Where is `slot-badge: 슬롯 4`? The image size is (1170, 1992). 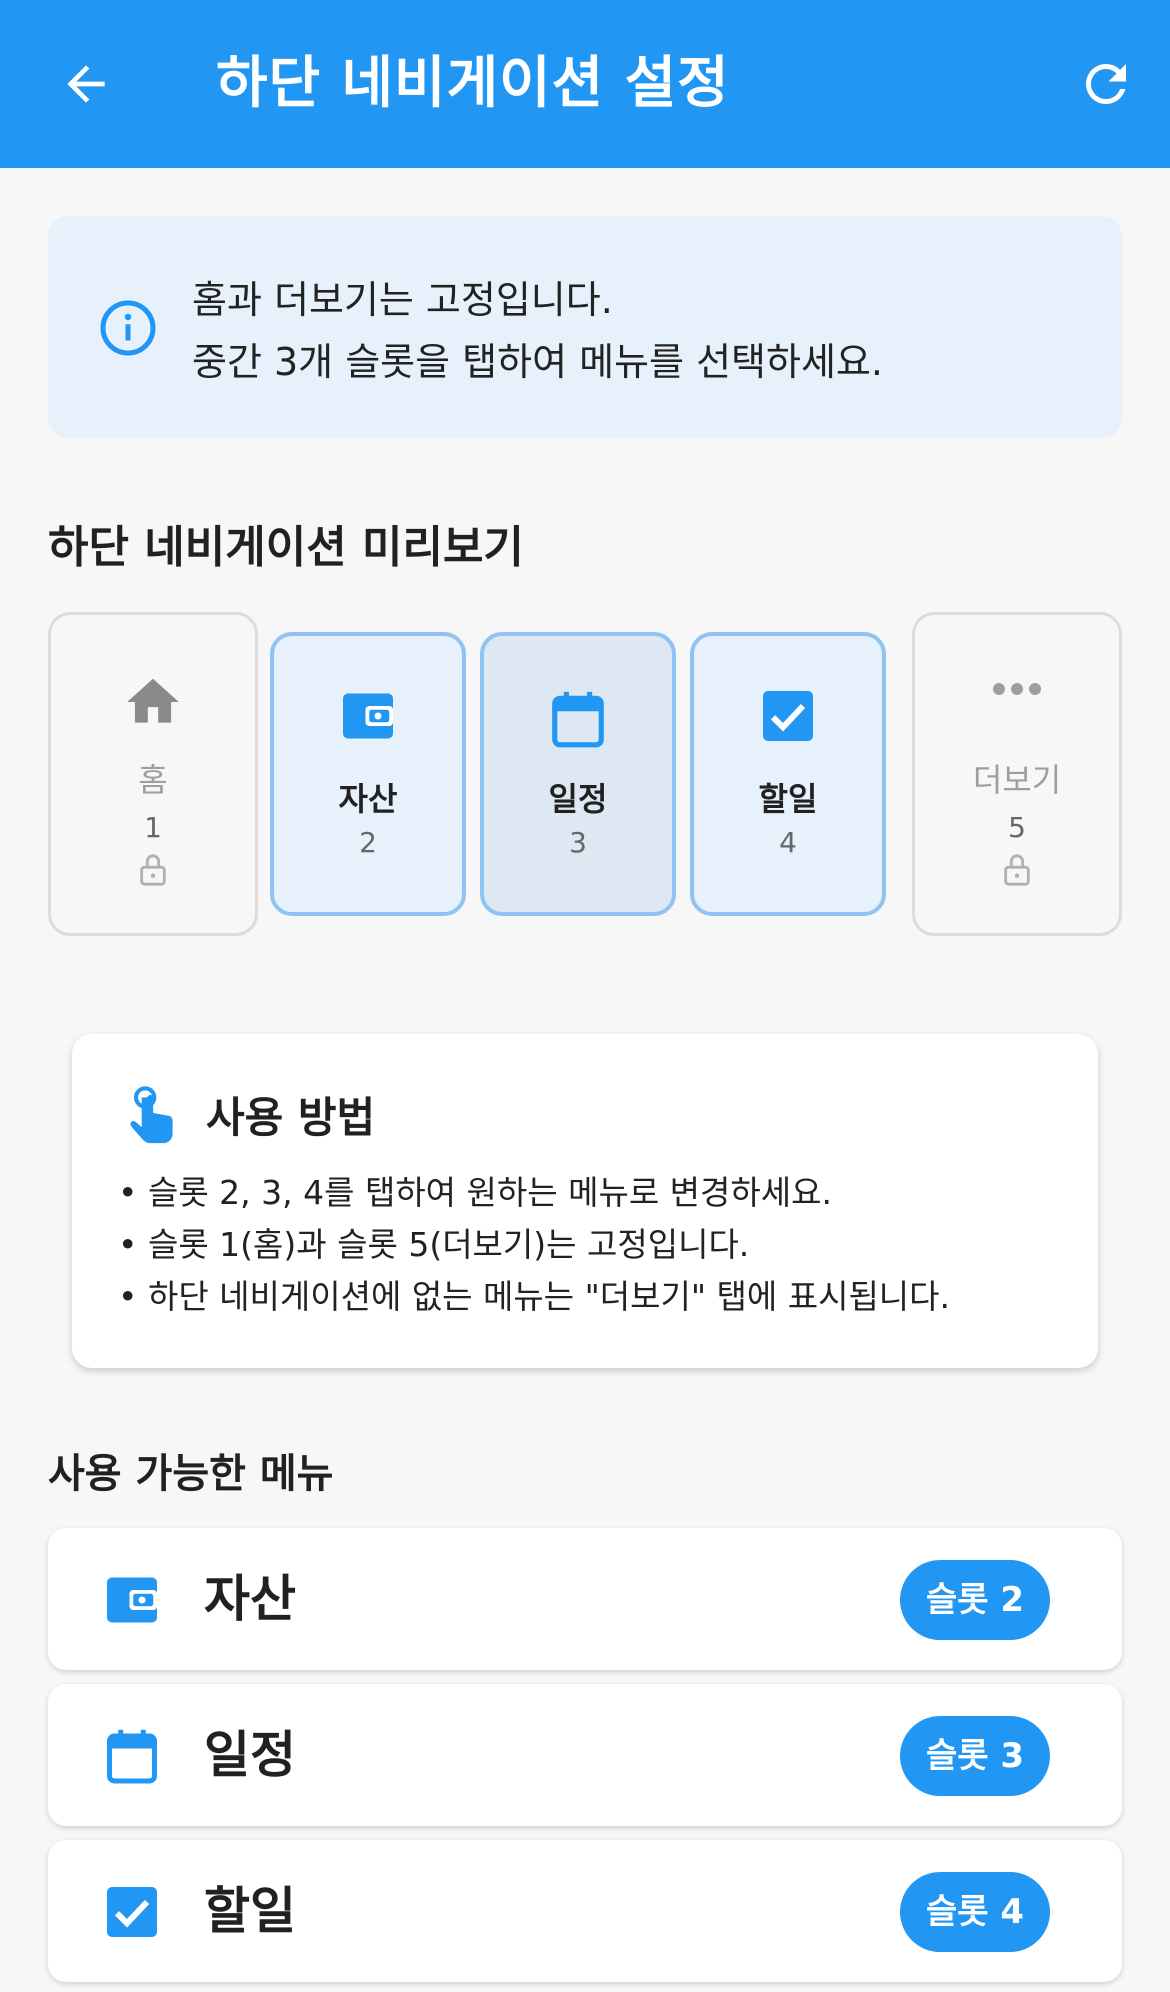 slot-badge: 슬롯 4 is located at coordinates (975, 1912).